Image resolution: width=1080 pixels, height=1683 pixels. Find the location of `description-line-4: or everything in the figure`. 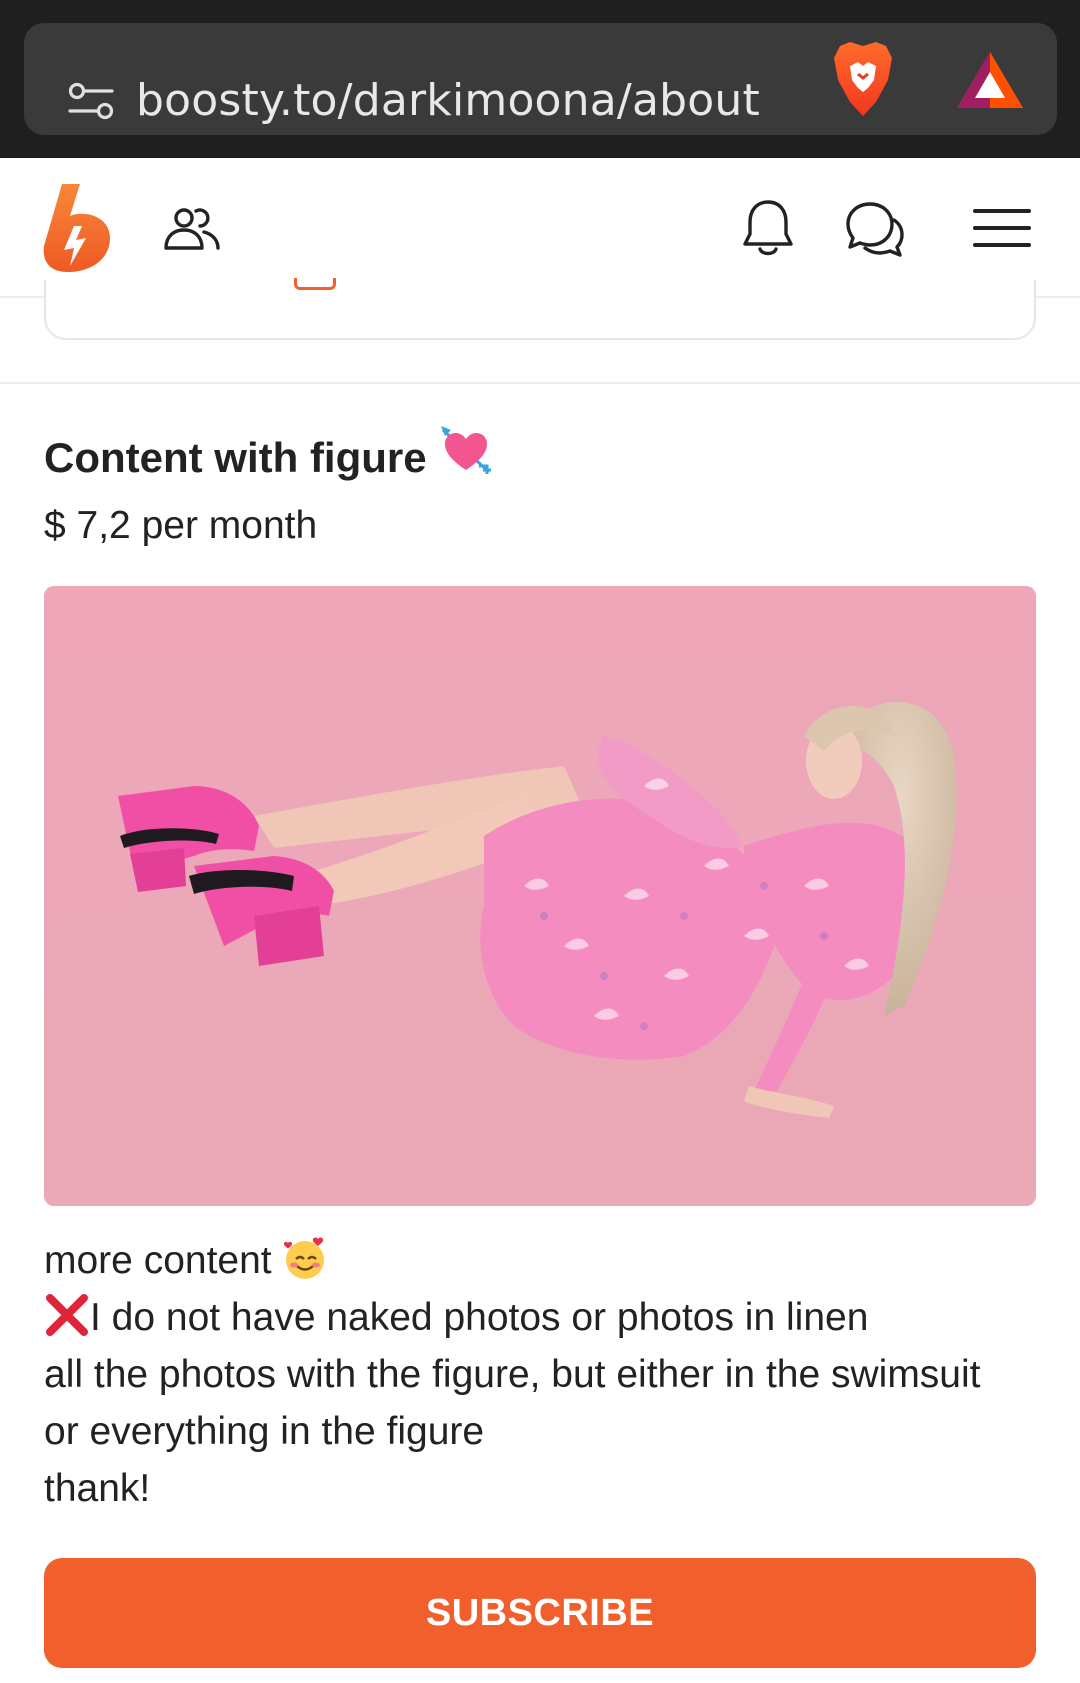

description-line-4: or everything in the figure is located at coordinates (264, 1431).